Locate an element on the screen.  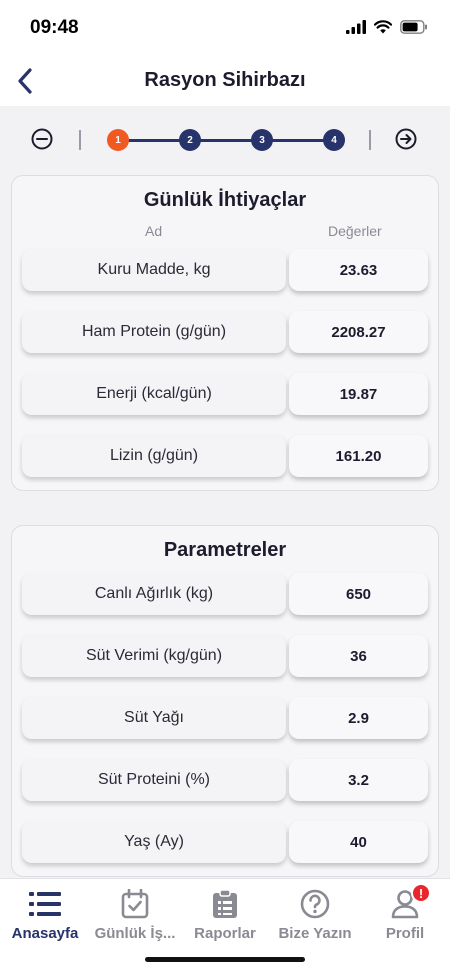
param-label-age: Yaş (Ay) is located at coordinates (154, 842).